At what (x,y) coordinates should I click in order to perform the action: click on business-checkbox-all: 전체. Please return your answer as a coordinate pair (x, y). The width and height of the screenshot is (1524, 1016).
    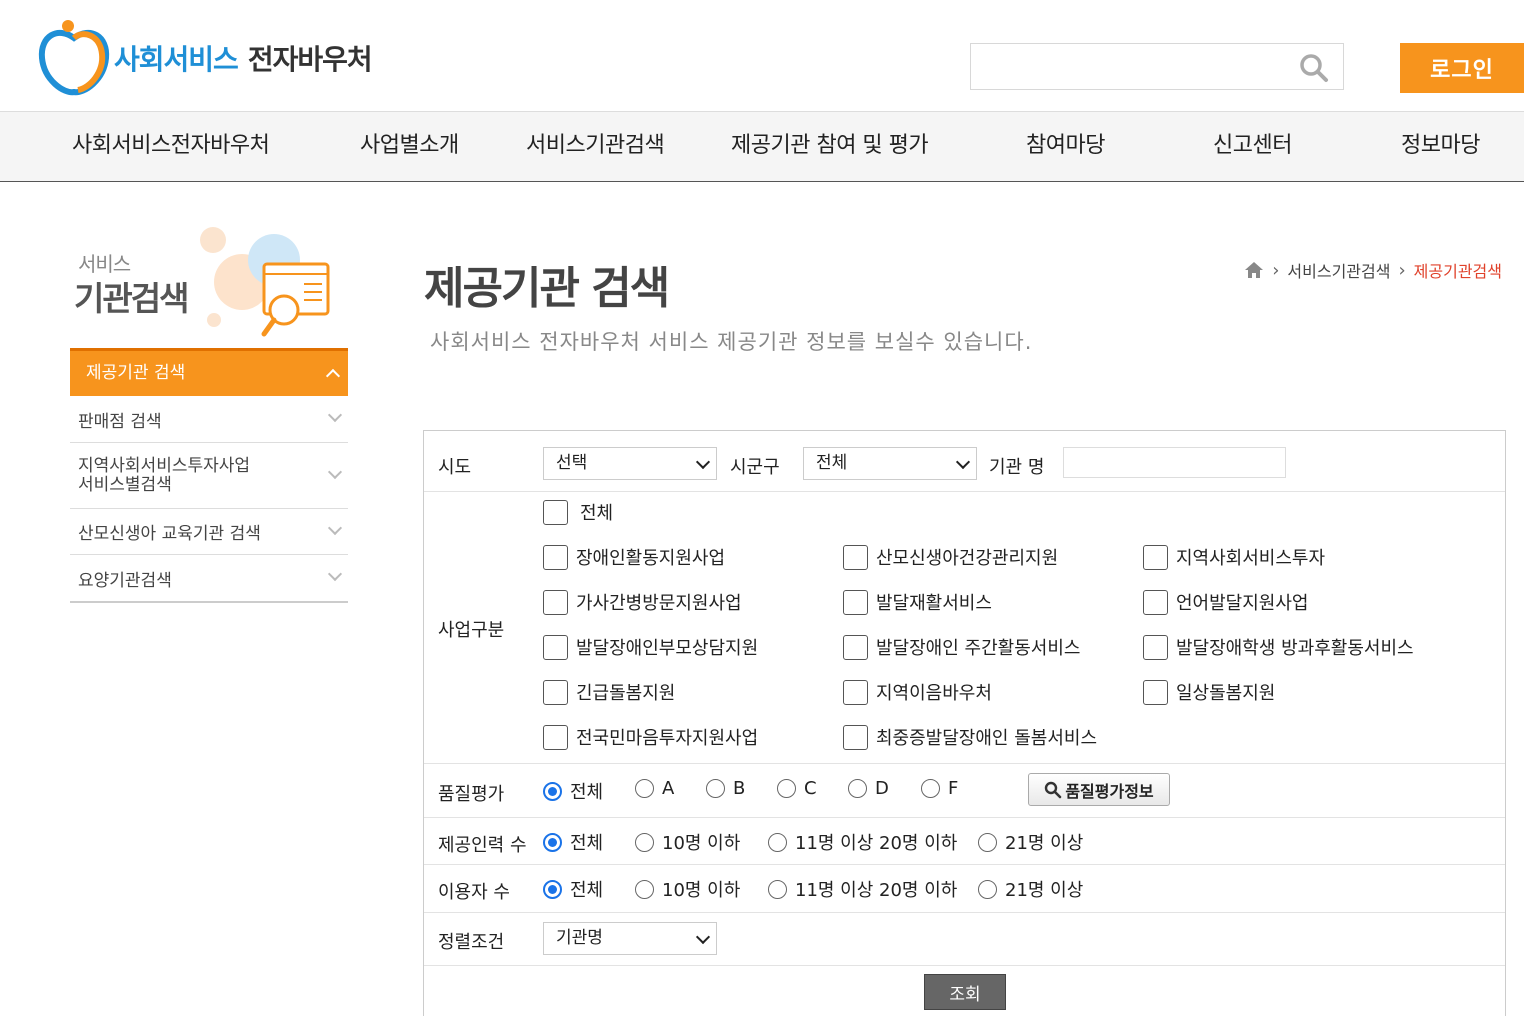
    Looking at the image, I should click on (578, 512).